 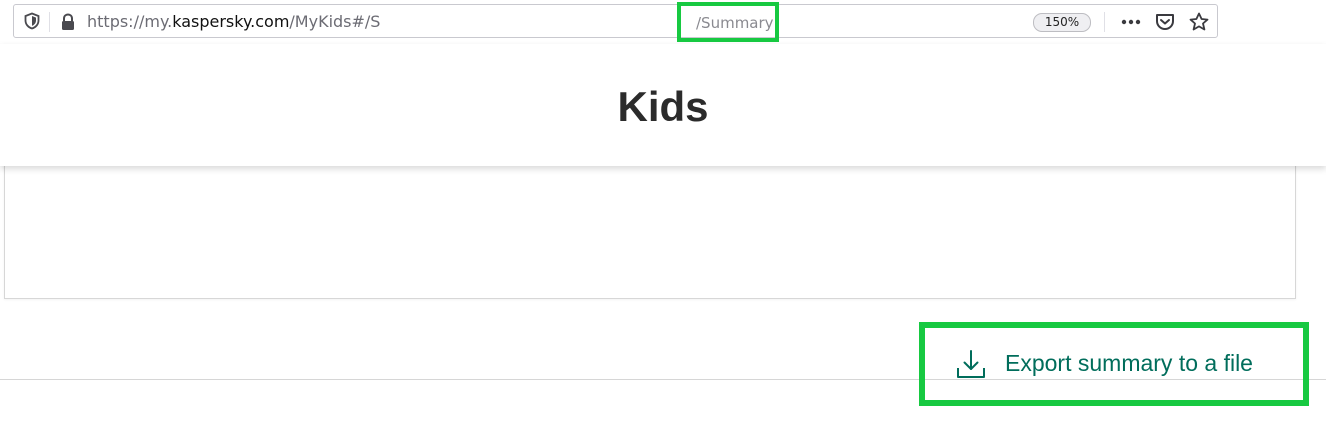 I want to click on pocket-icon, so click(x=1165, y=22).